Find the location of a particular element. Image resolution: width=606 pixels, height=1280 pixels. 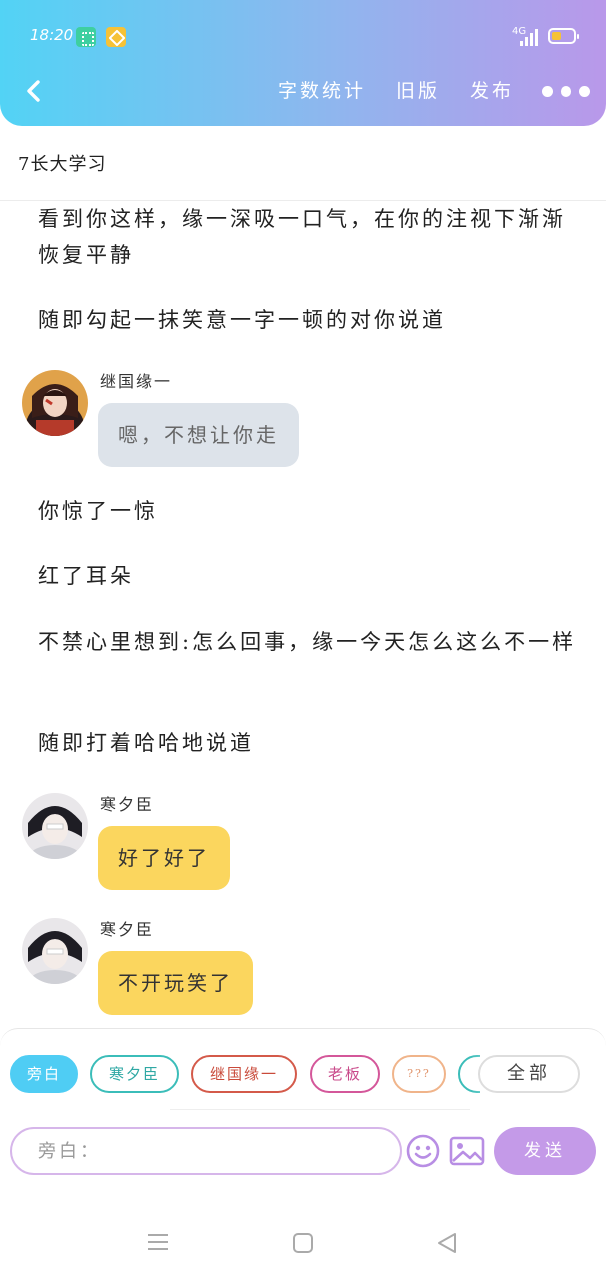

document-title: 7长大学习 is located at coordinates (62, 163).